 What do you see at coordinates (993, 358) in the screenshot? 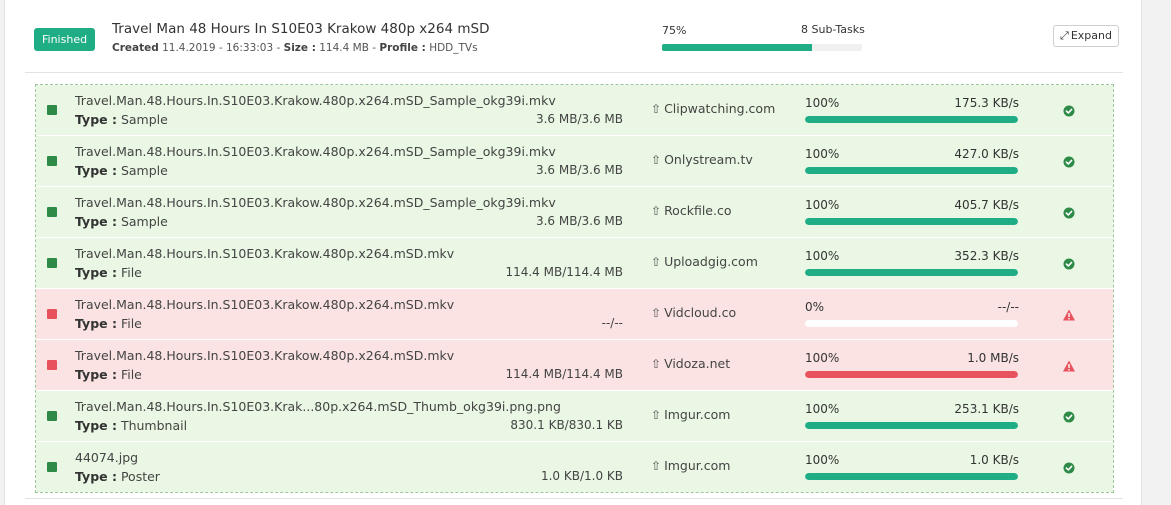
I see `subtask-speed: 1.0 MB/s` at bounding box center [993, 358].